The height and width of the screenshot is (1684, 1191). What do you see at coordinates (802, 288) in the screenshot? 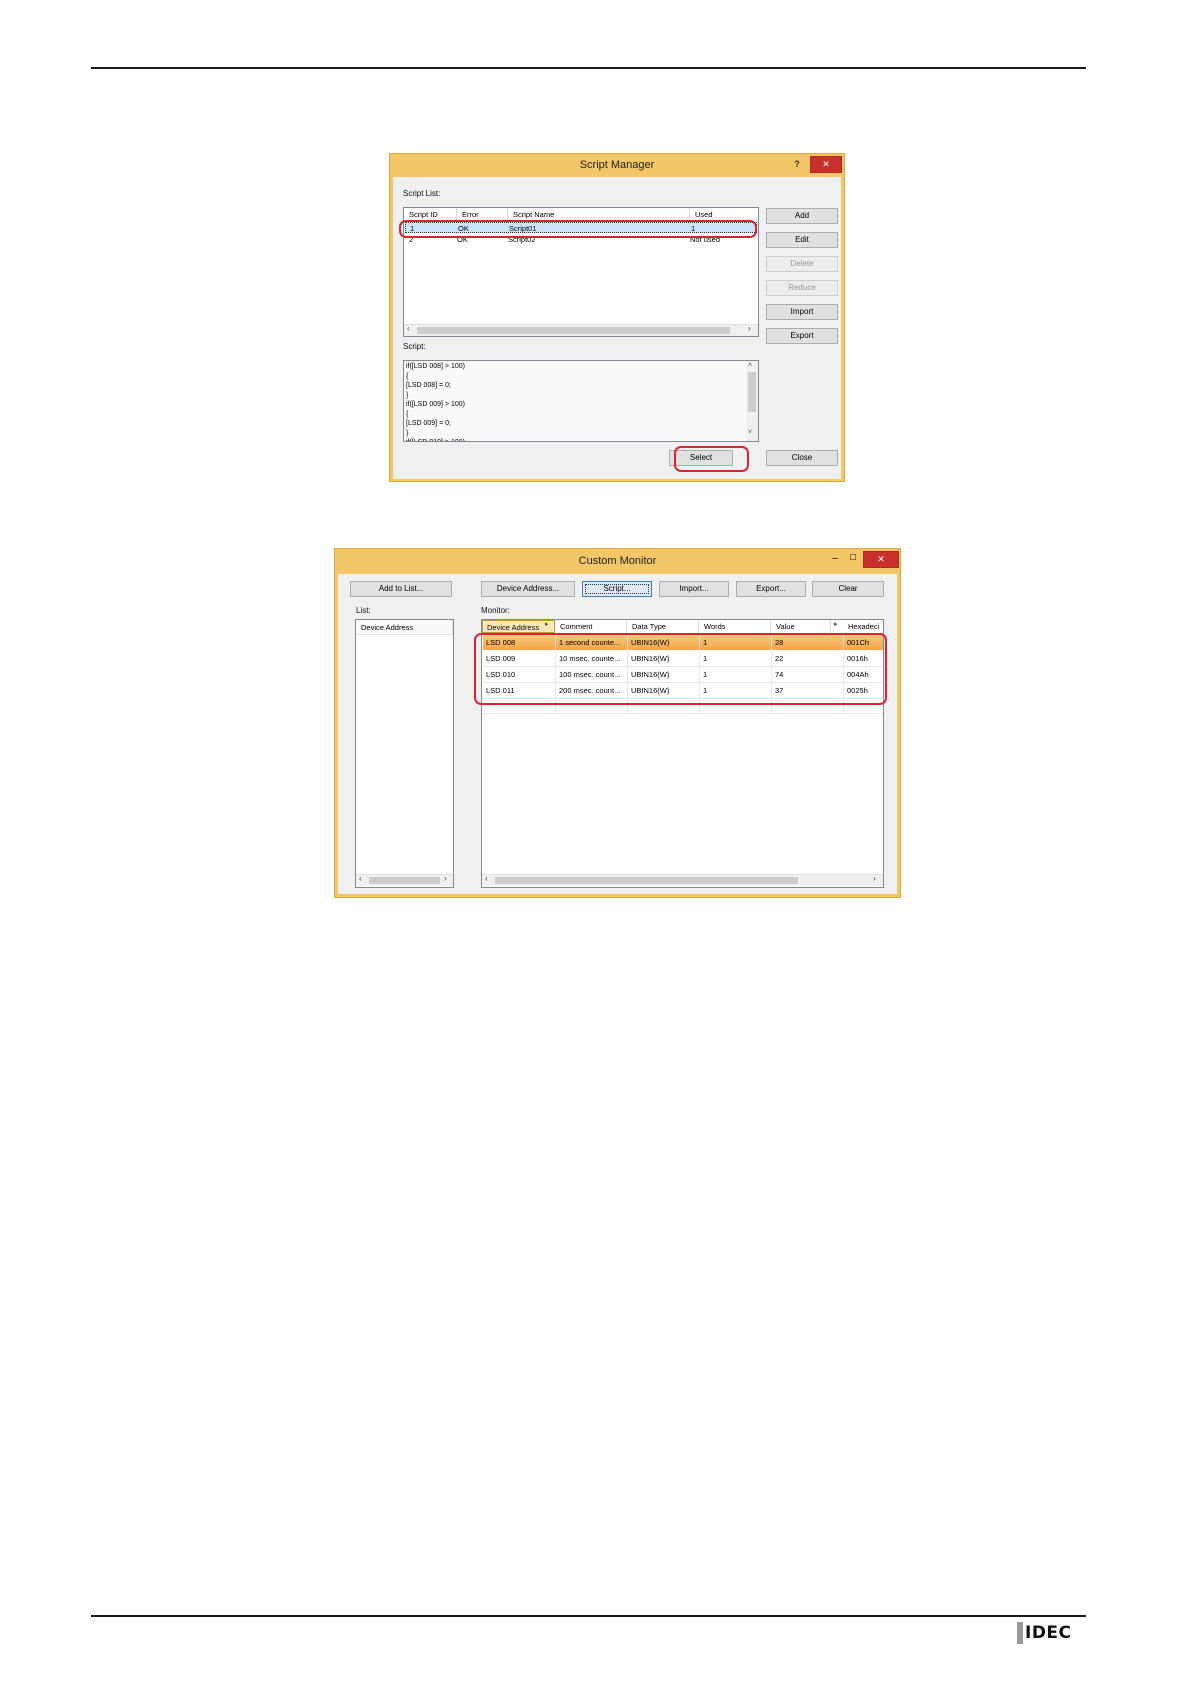
I see `reduce-button: Reduce` at bounding box center [802, 288].